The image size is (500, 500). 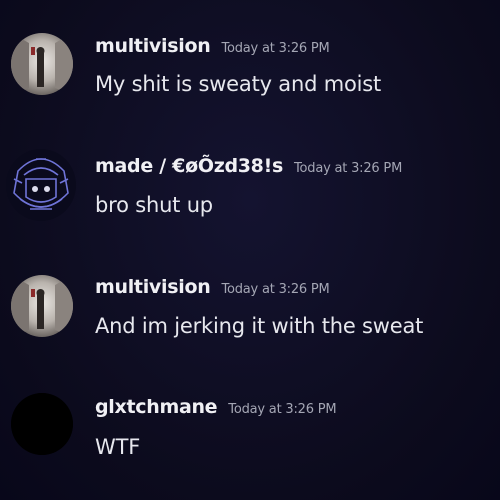 What do you see at coordinates (118, 447) in the screenshot?
I see `message-text: WTF` at bounding box center [118, 447].